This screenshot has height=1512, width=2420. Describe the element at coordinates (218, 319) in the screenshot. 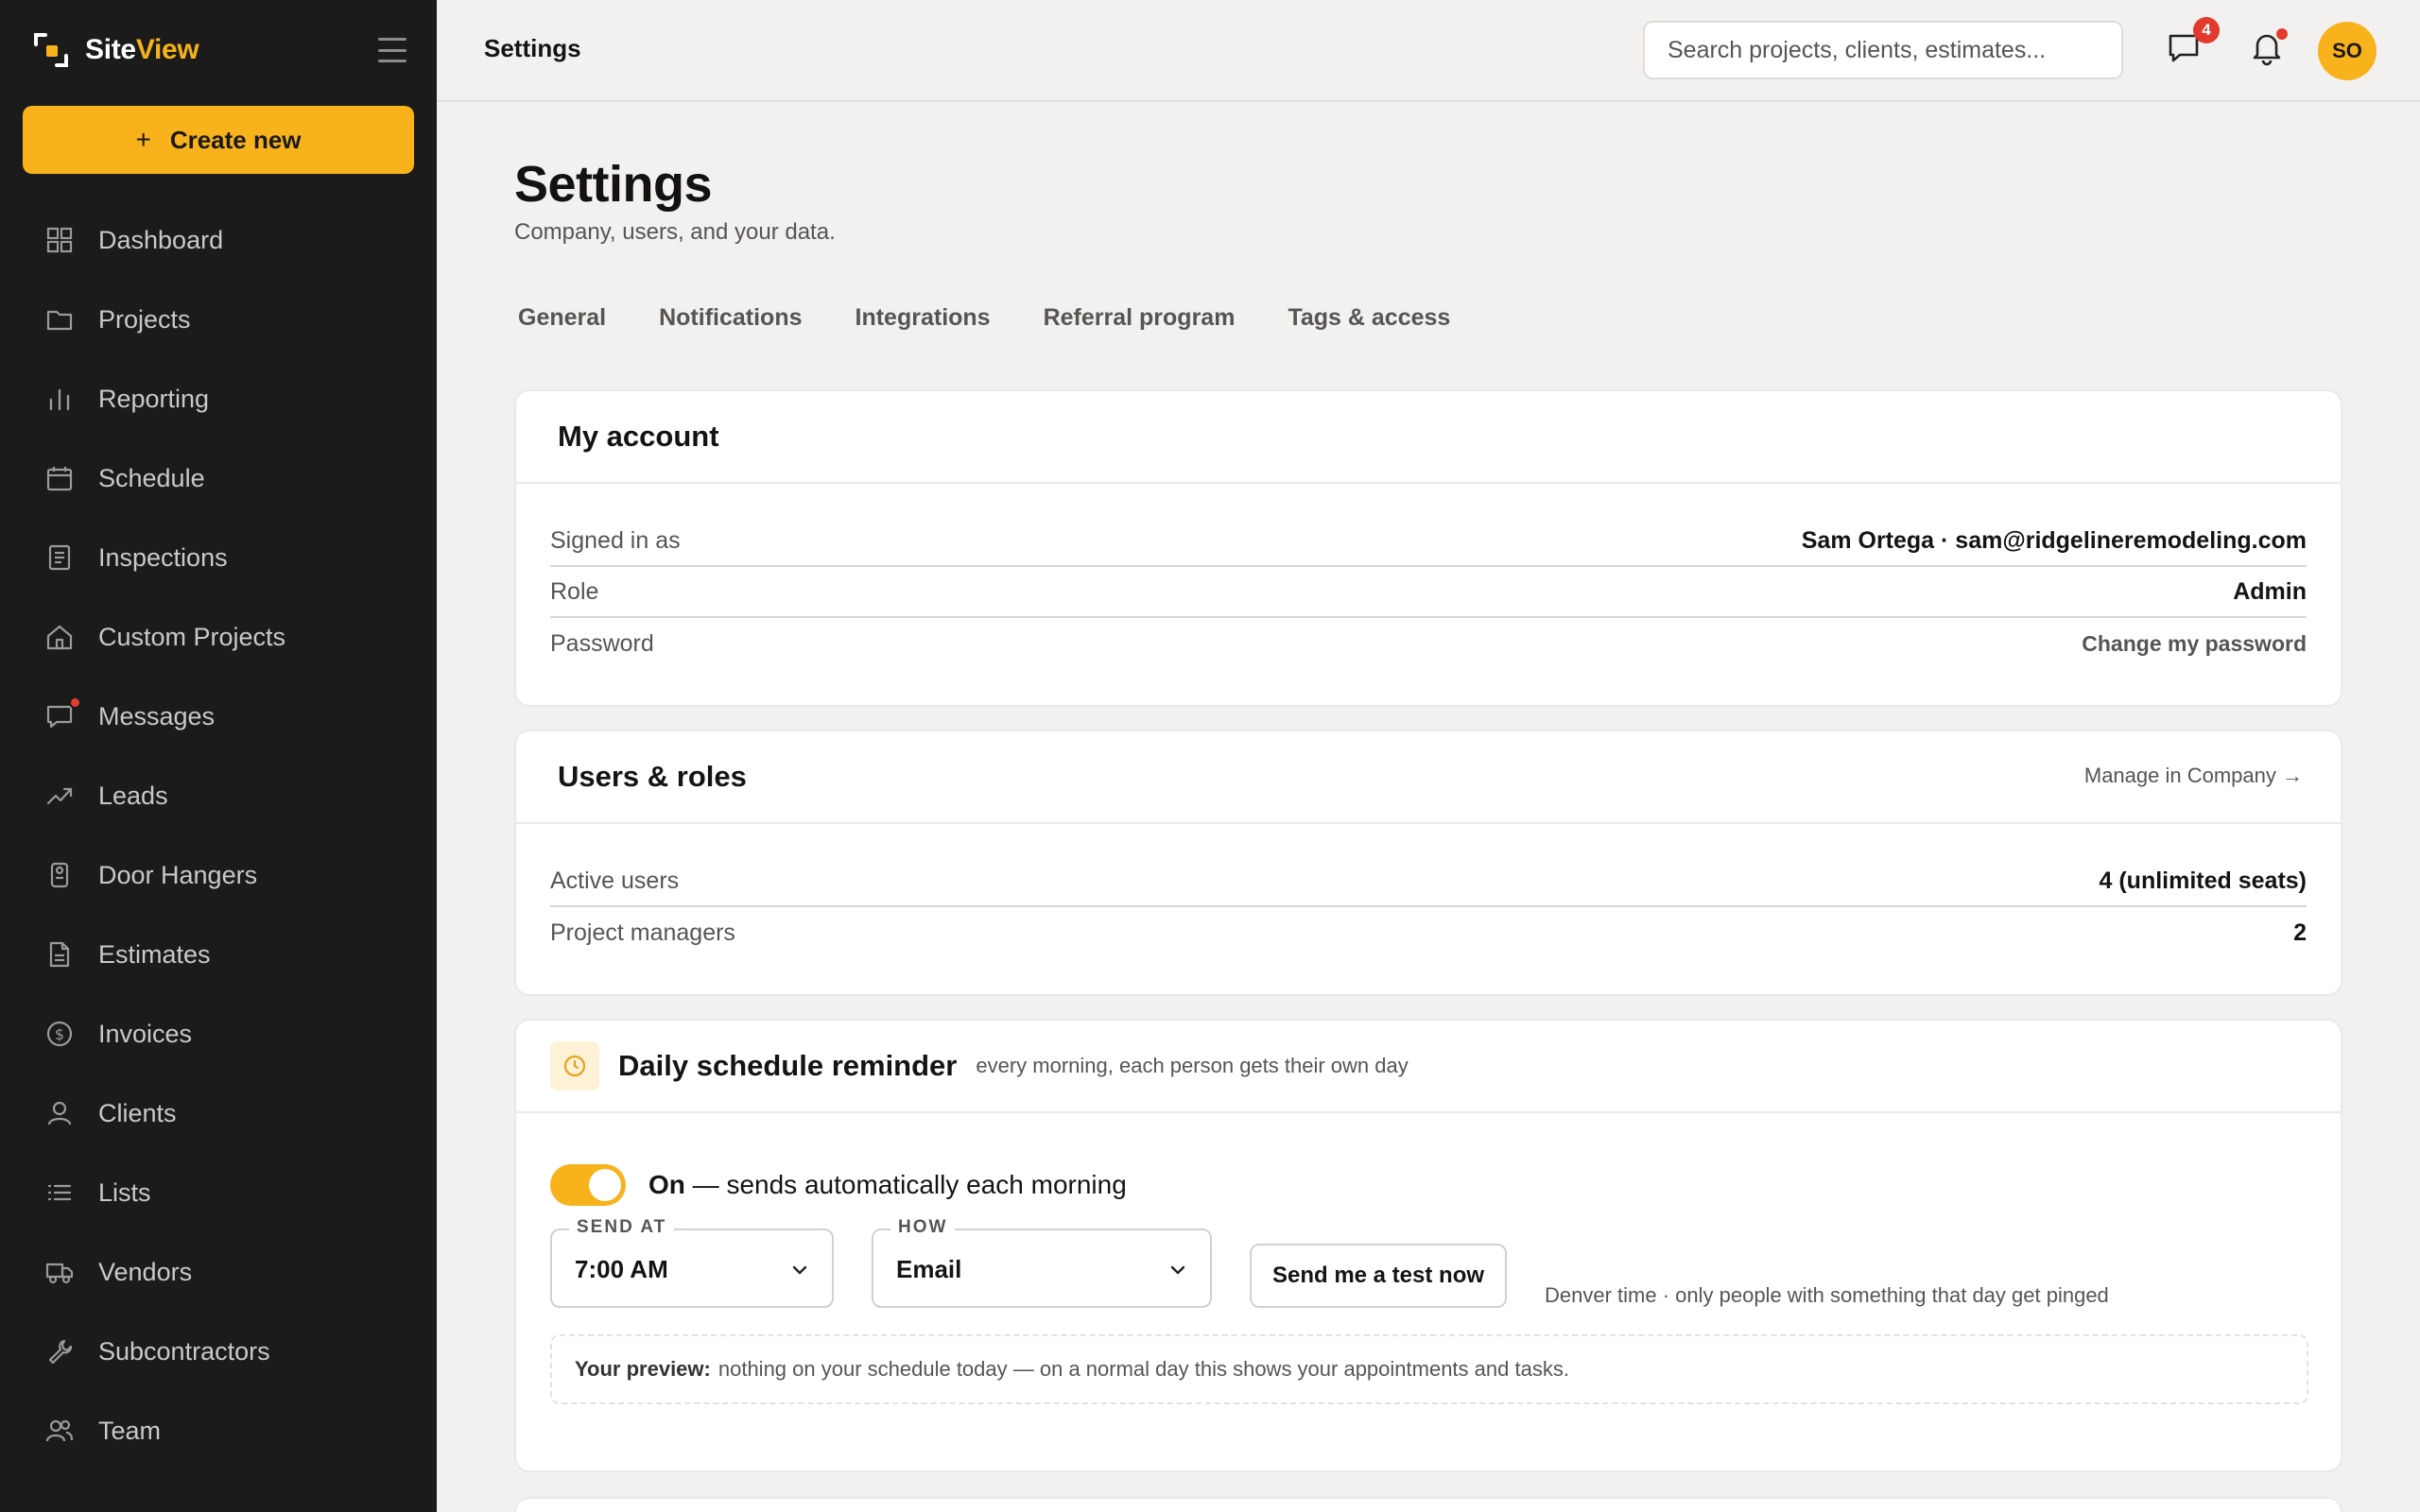

I see `sidebar-item-projects: Projects` at that location.